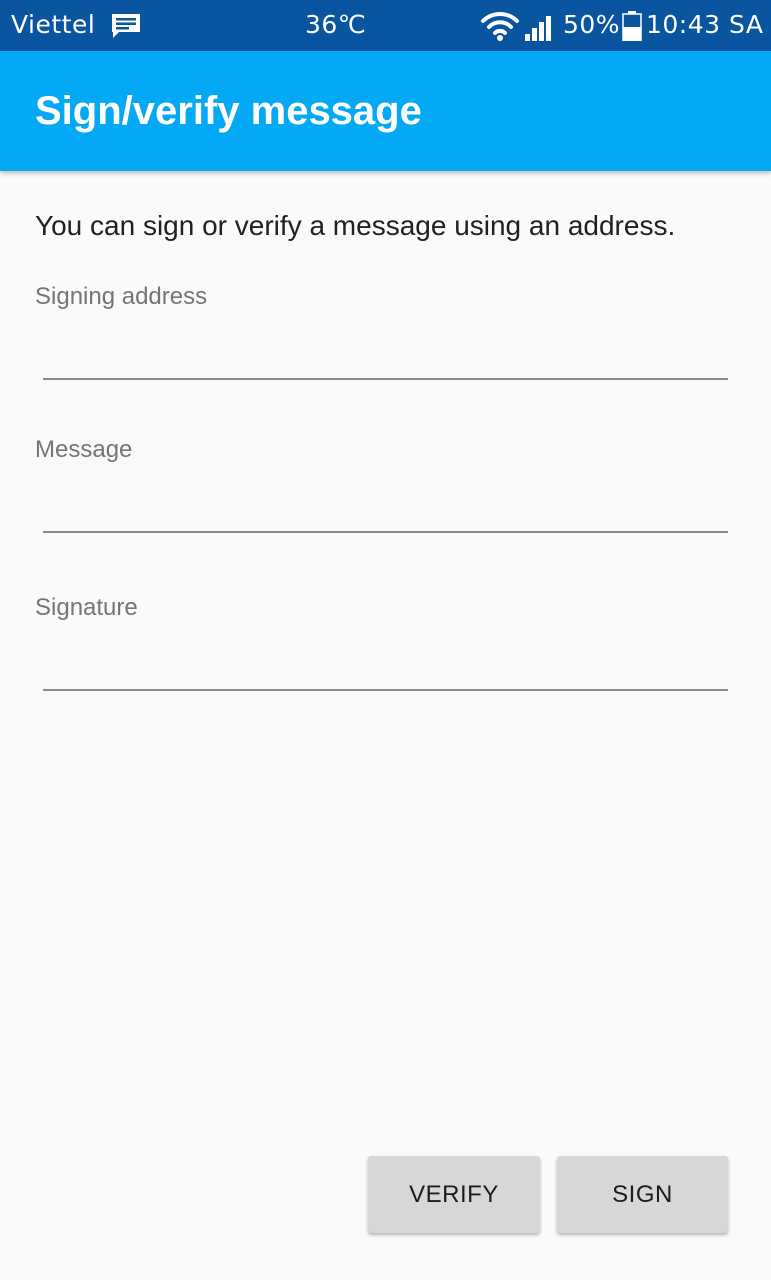 Image resolution: width=771 pixels, height=1280 pixels. I want to click on signing-address-input, so click(385, 350).